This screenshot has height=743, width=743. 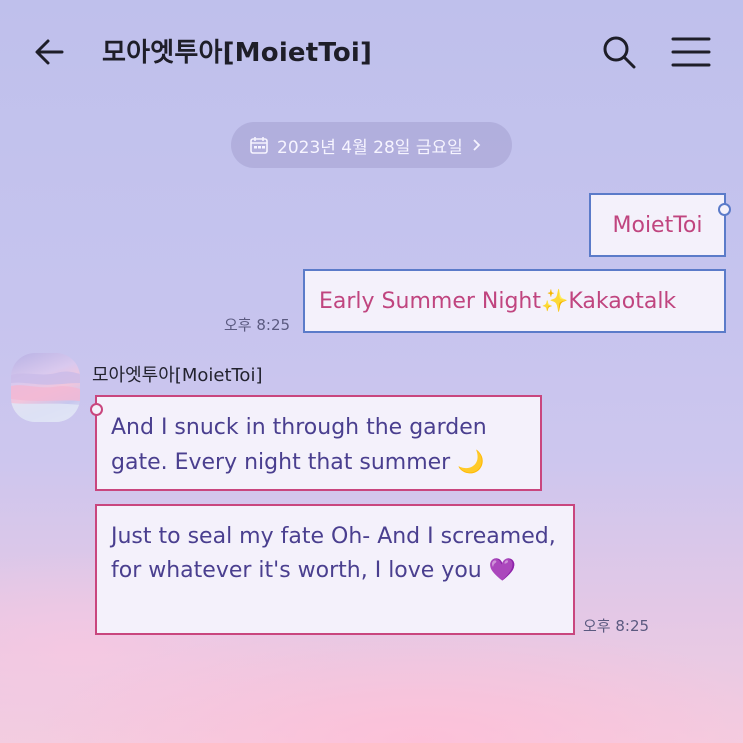 I want to click on search-icon, so click(x=619, y=52).